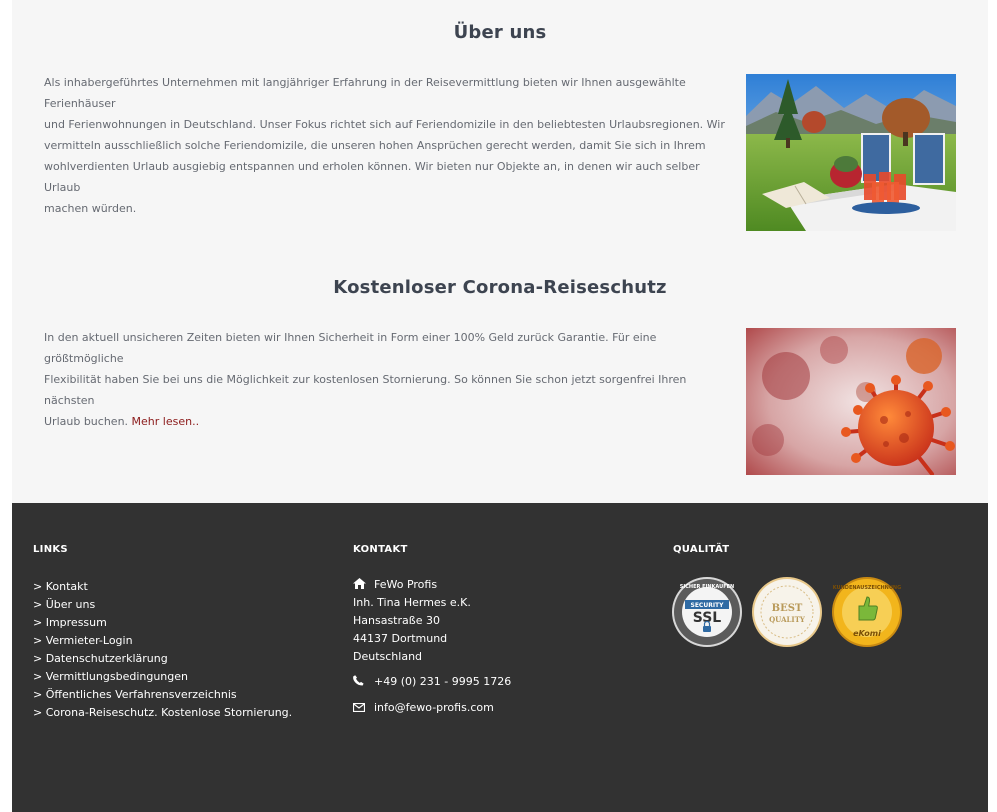 This screenshot has width=997, height=812. I want to click on contact-heading: KONTAKT, so click(380, 549).